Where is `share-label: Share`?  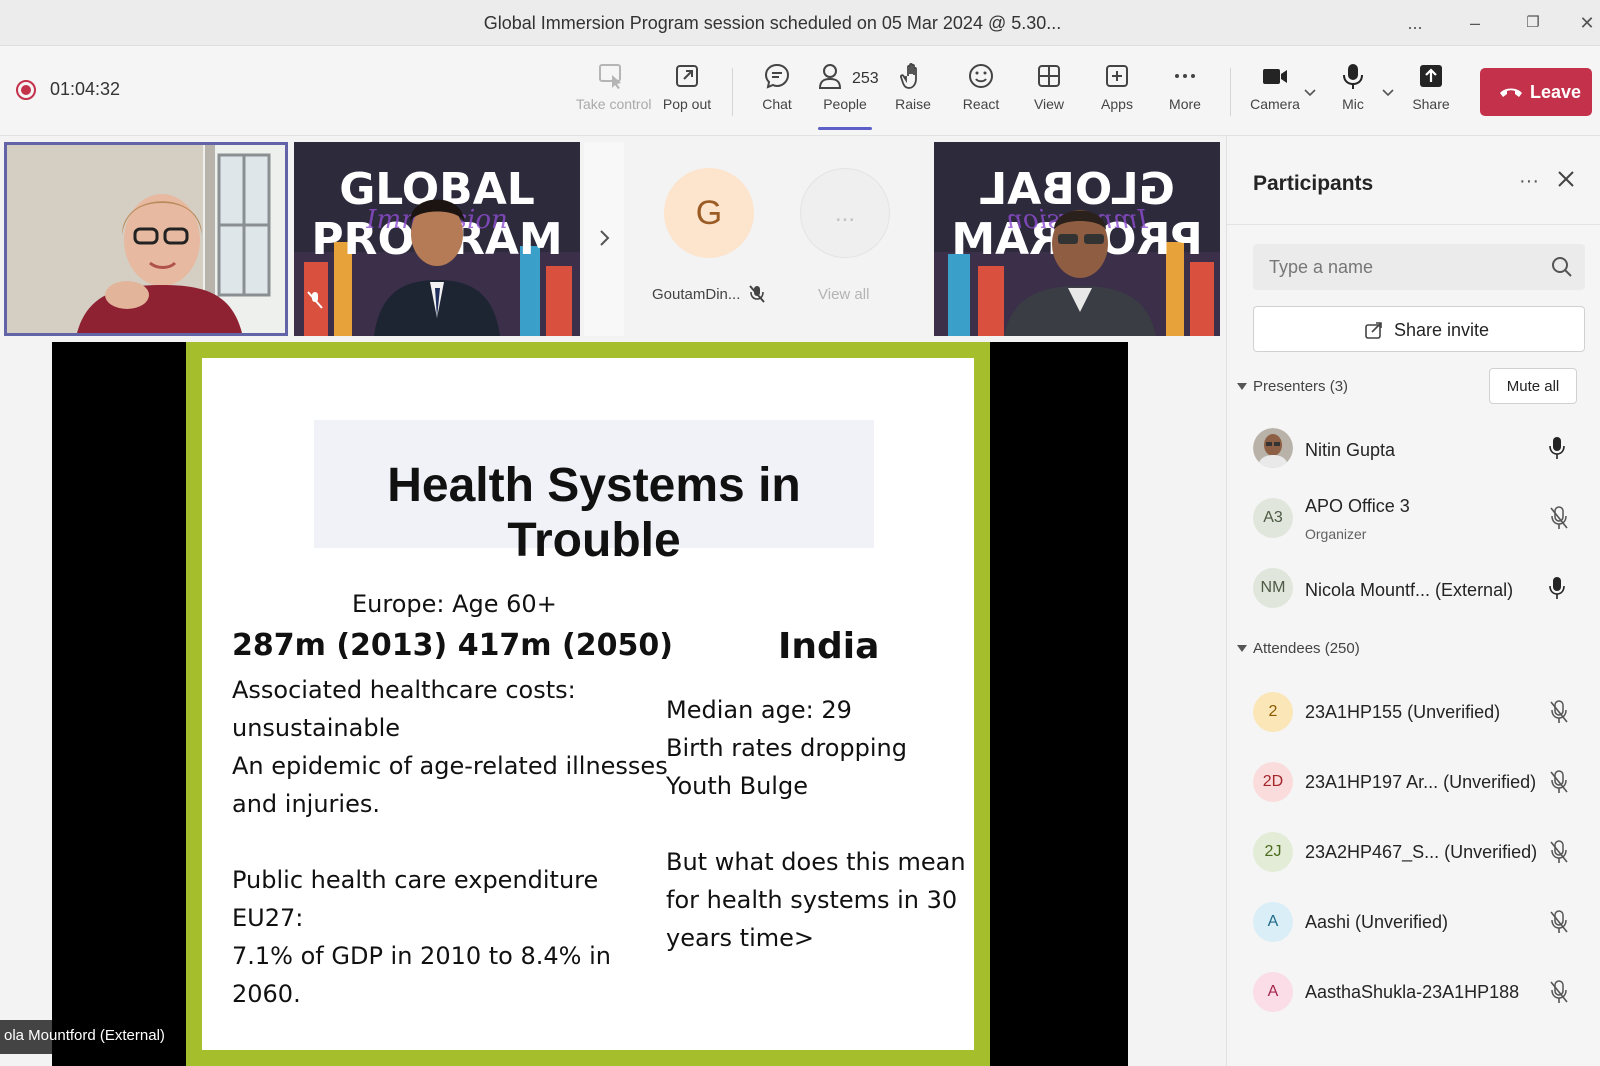 share-label: Share is located at coordinates (1431, 104).